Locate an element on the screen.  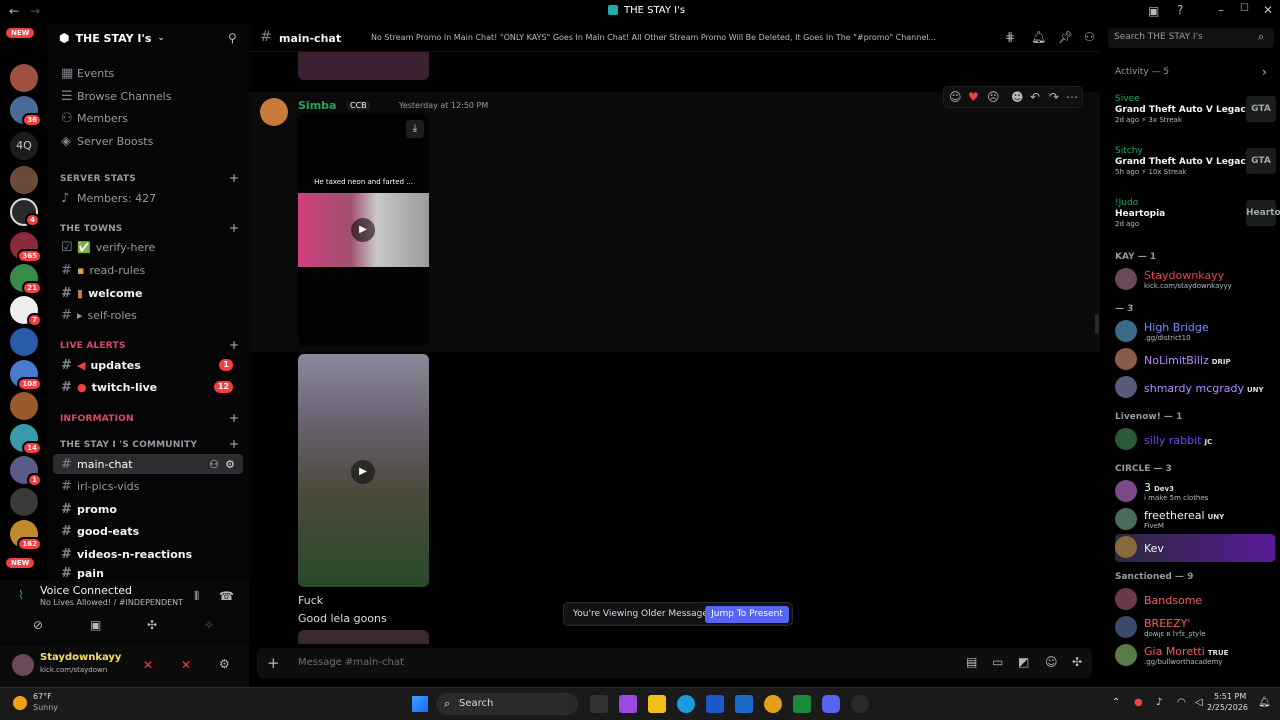
category-the-towns: THE TOWNS is located at coordinates (91, 229).